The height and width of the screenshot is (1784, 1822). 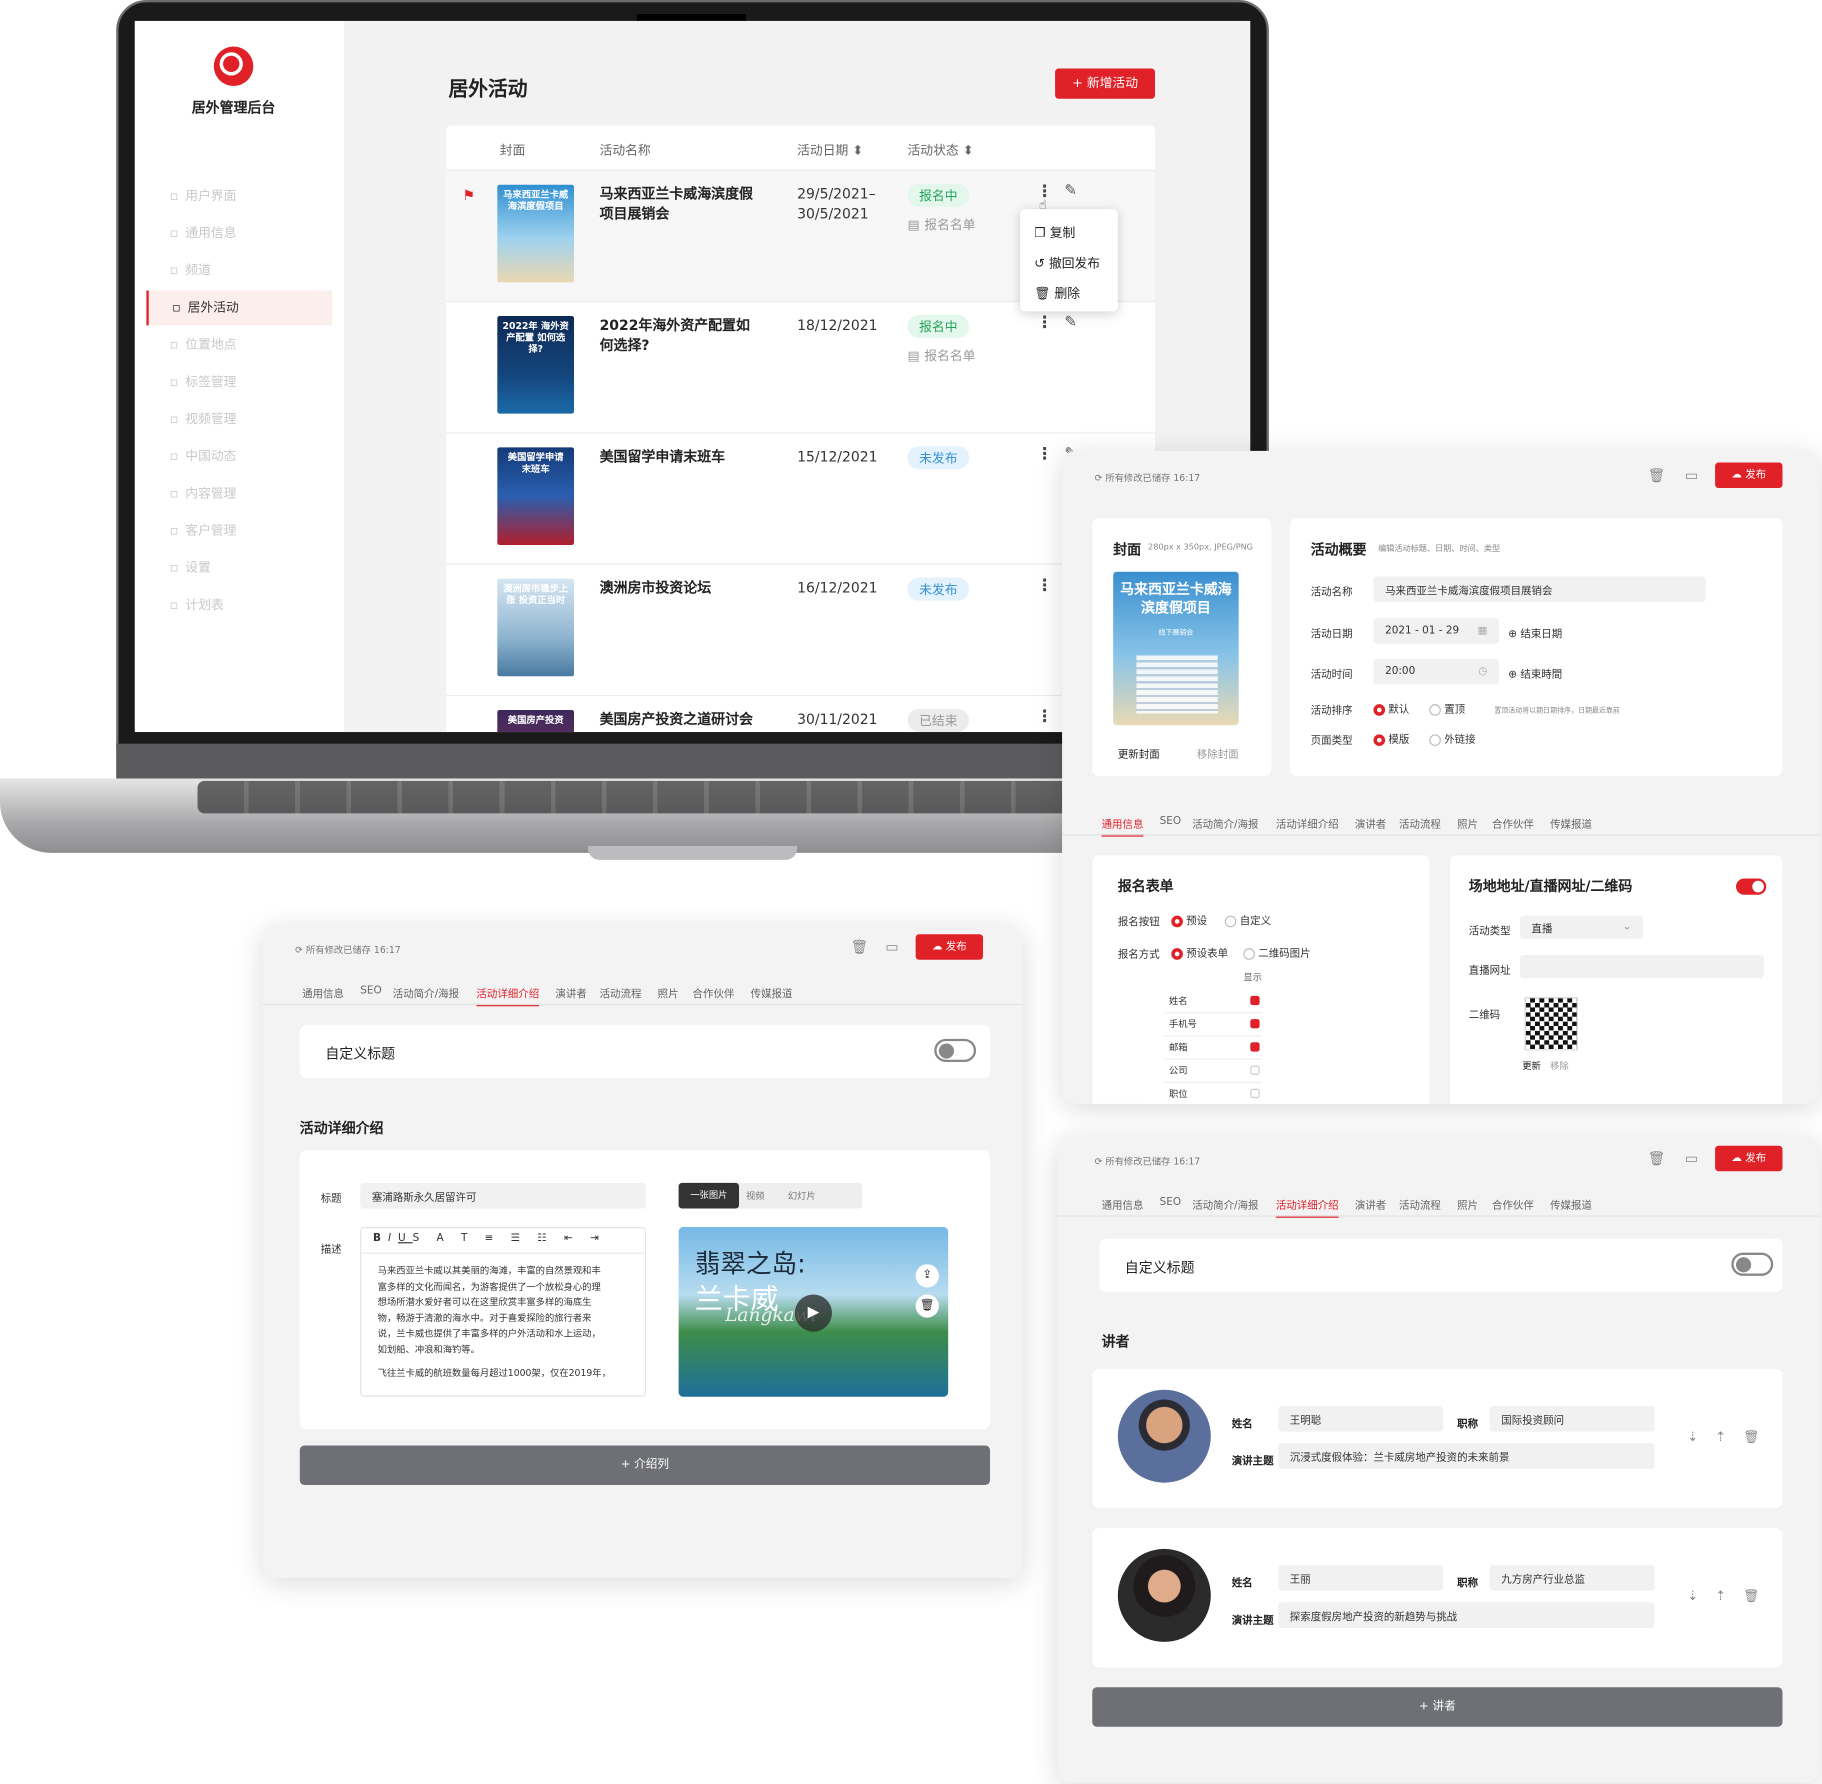 I want to click on sidebar-item: ▫ 位置地点, so click(x=239, y=345).